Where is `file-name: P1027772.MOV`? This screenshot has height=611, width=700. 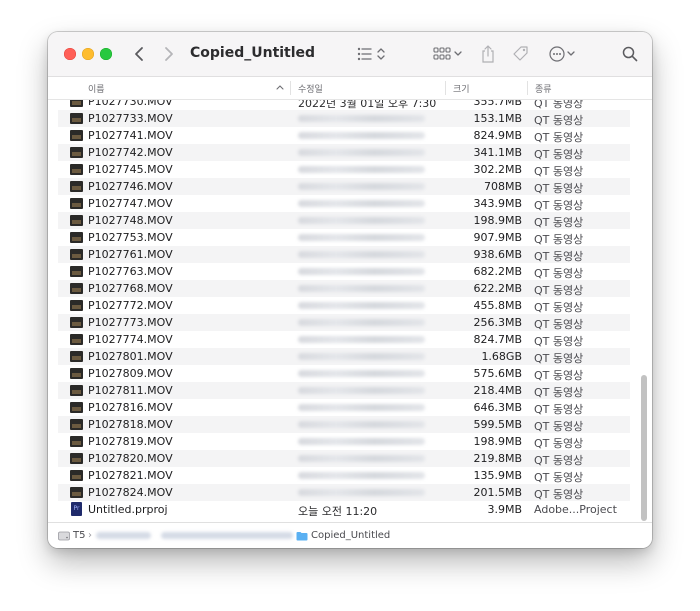 file-name: P1027772.MOV is located at coordinates (130, 305).